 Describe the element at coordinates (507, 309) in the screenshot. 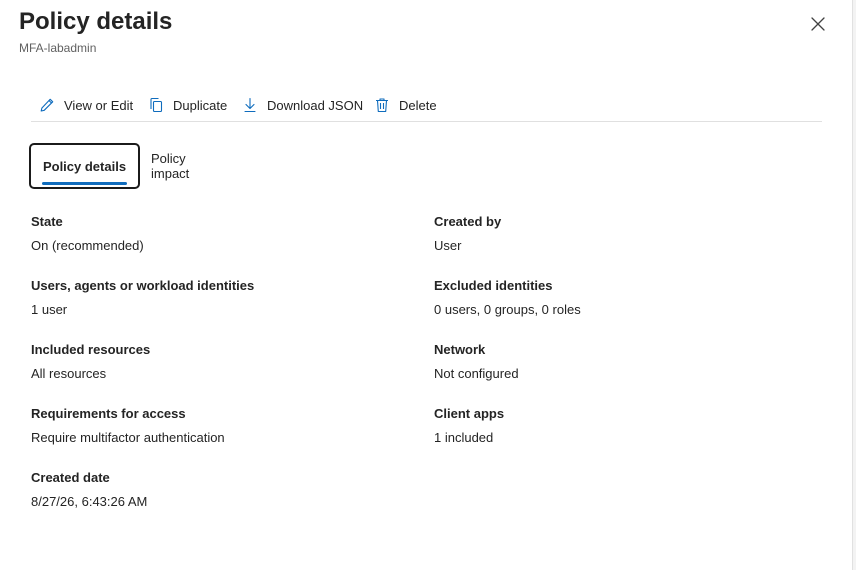

I see `field-value: 0 users, 0 groups, 0 roles` at that location.